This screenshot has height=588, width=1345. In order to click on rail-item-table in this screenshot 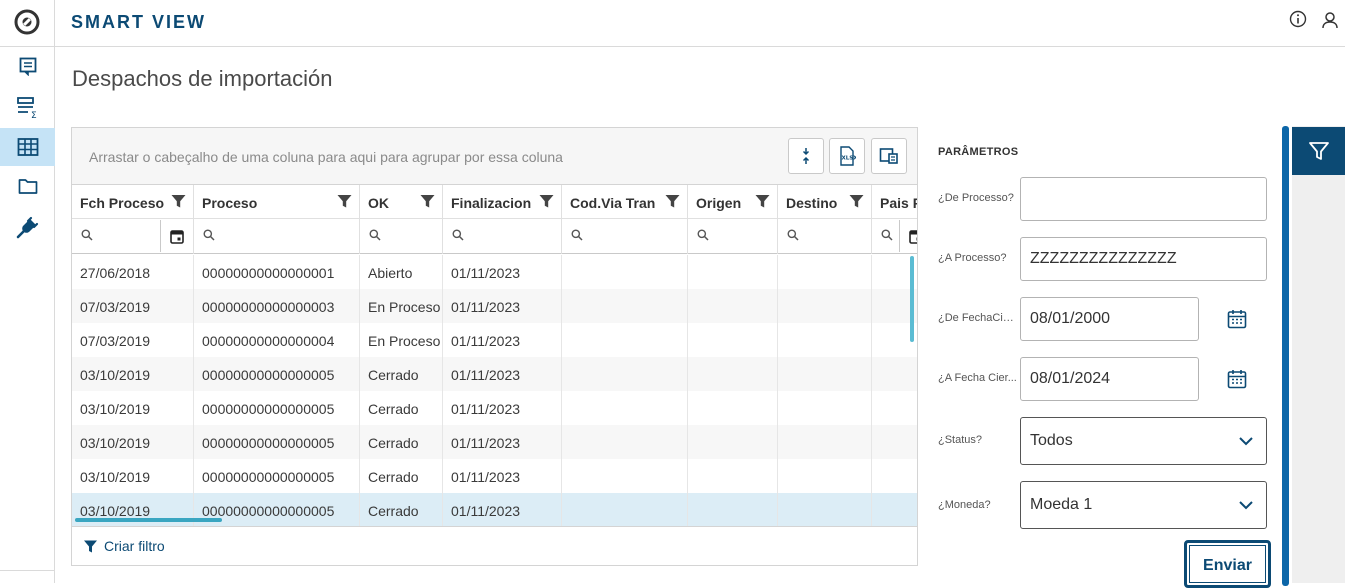, I will do `click(27, 147)`.